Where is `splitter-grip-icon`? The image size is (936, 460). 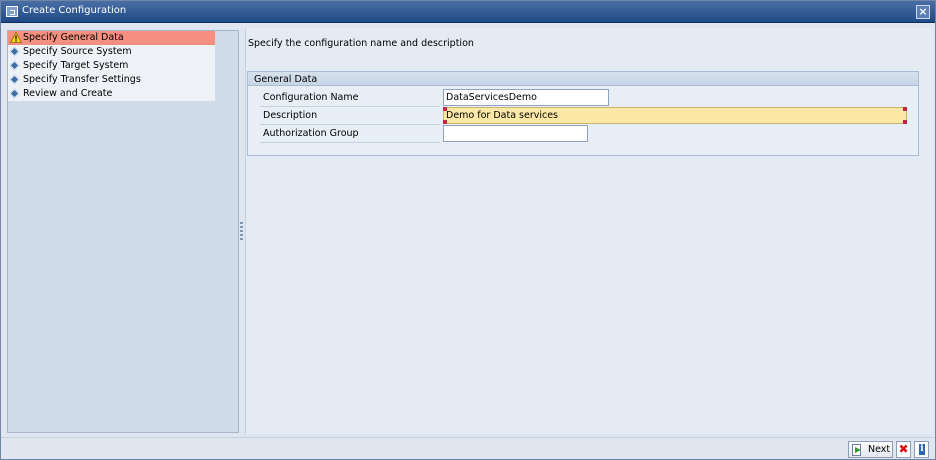
splitter-grip-icon is located at coordinates (241, 232).